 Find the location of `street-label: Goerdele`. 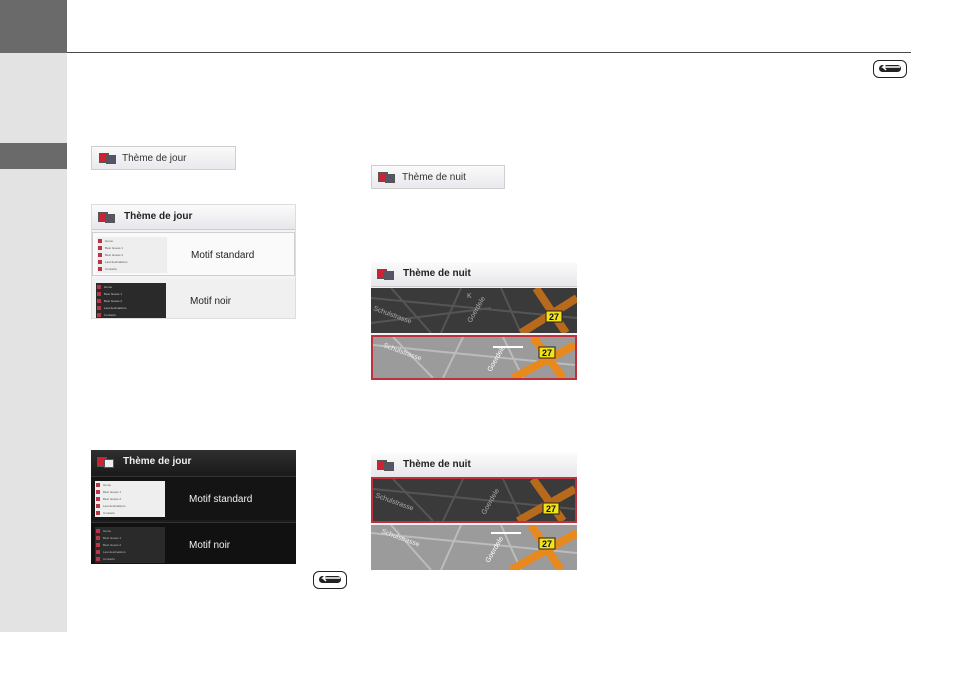

street-label: Goerdele is located at coordinates (495, 549).